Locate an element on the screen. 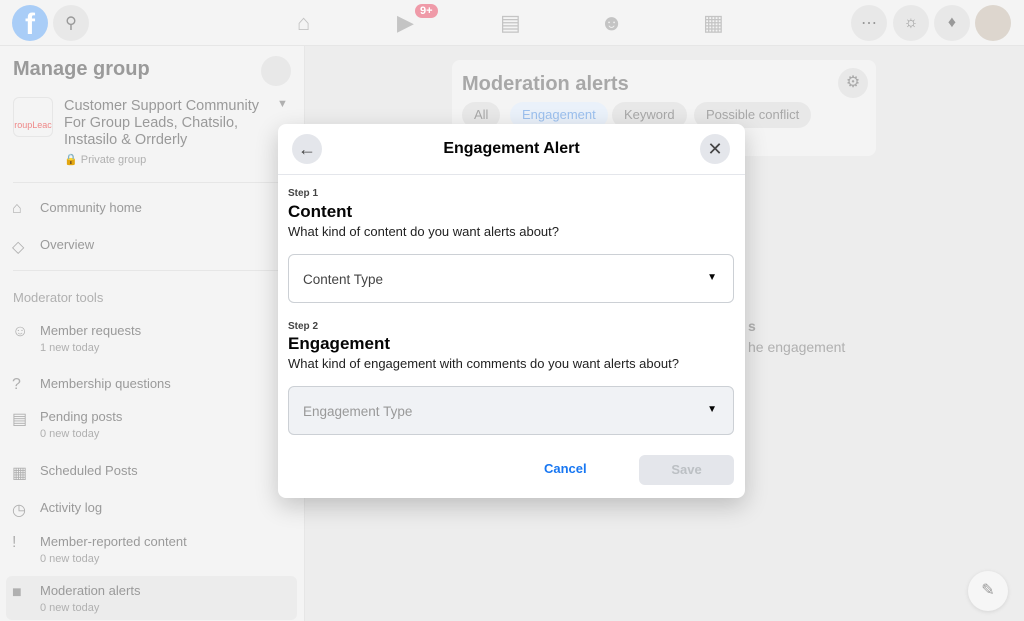 The height and width of the screenshot is (621, 1024). bell-icon: ♦ is located at coordinates (952, 23).